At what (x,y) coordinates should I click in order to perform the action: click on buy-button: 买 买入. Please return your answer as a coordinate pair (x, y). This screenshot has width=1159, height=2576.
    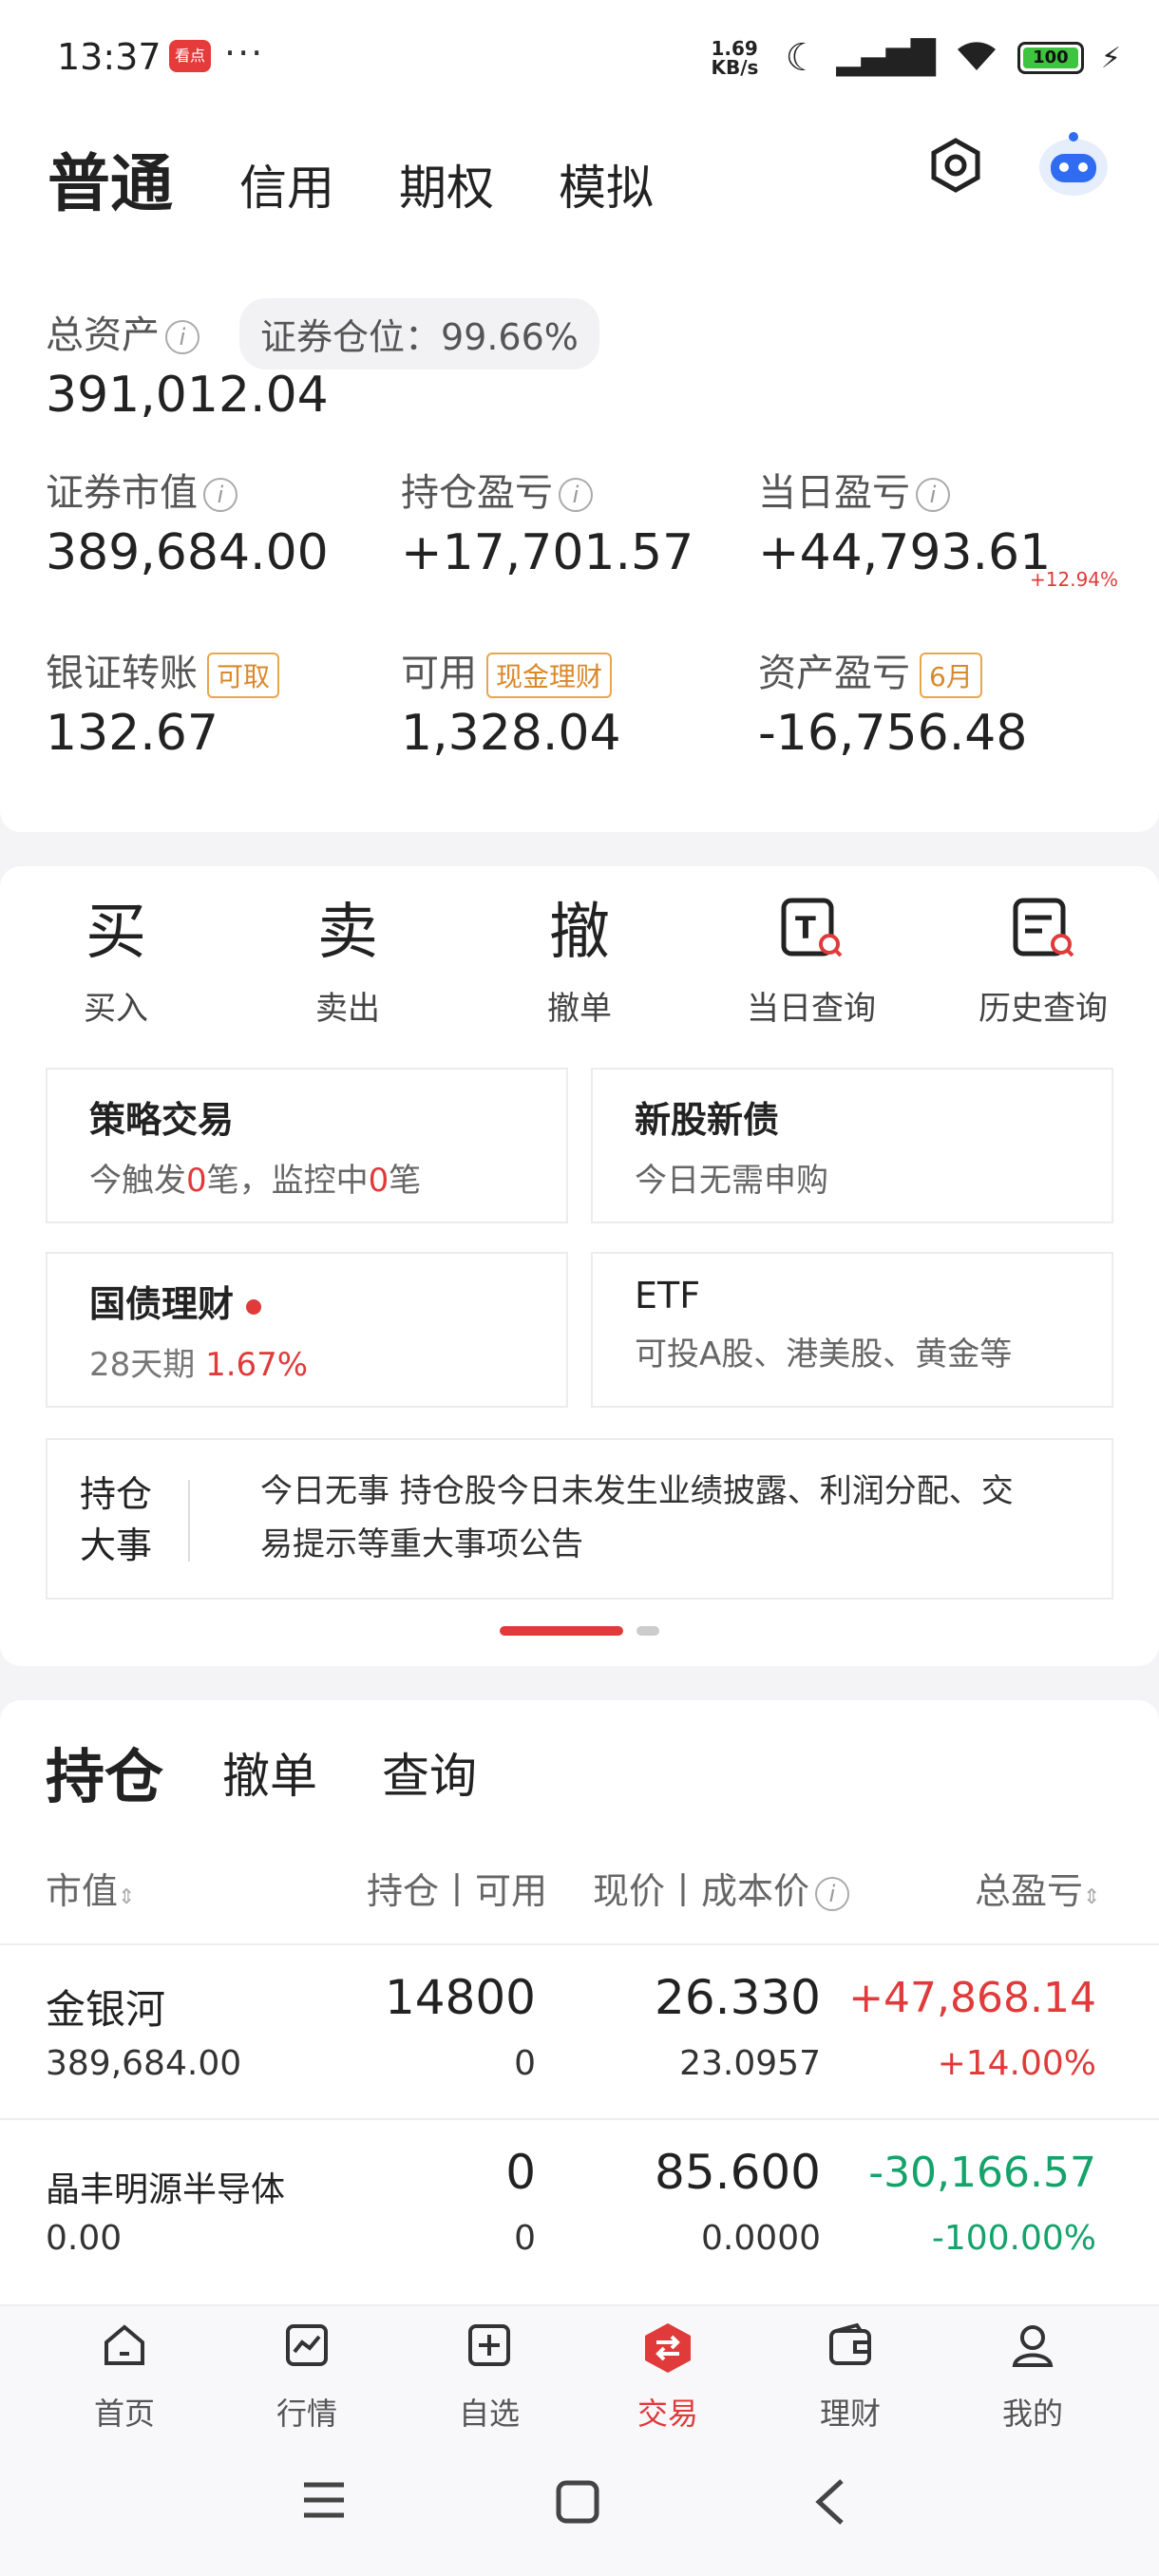
    Looking at the image, I should click on (116, 962).